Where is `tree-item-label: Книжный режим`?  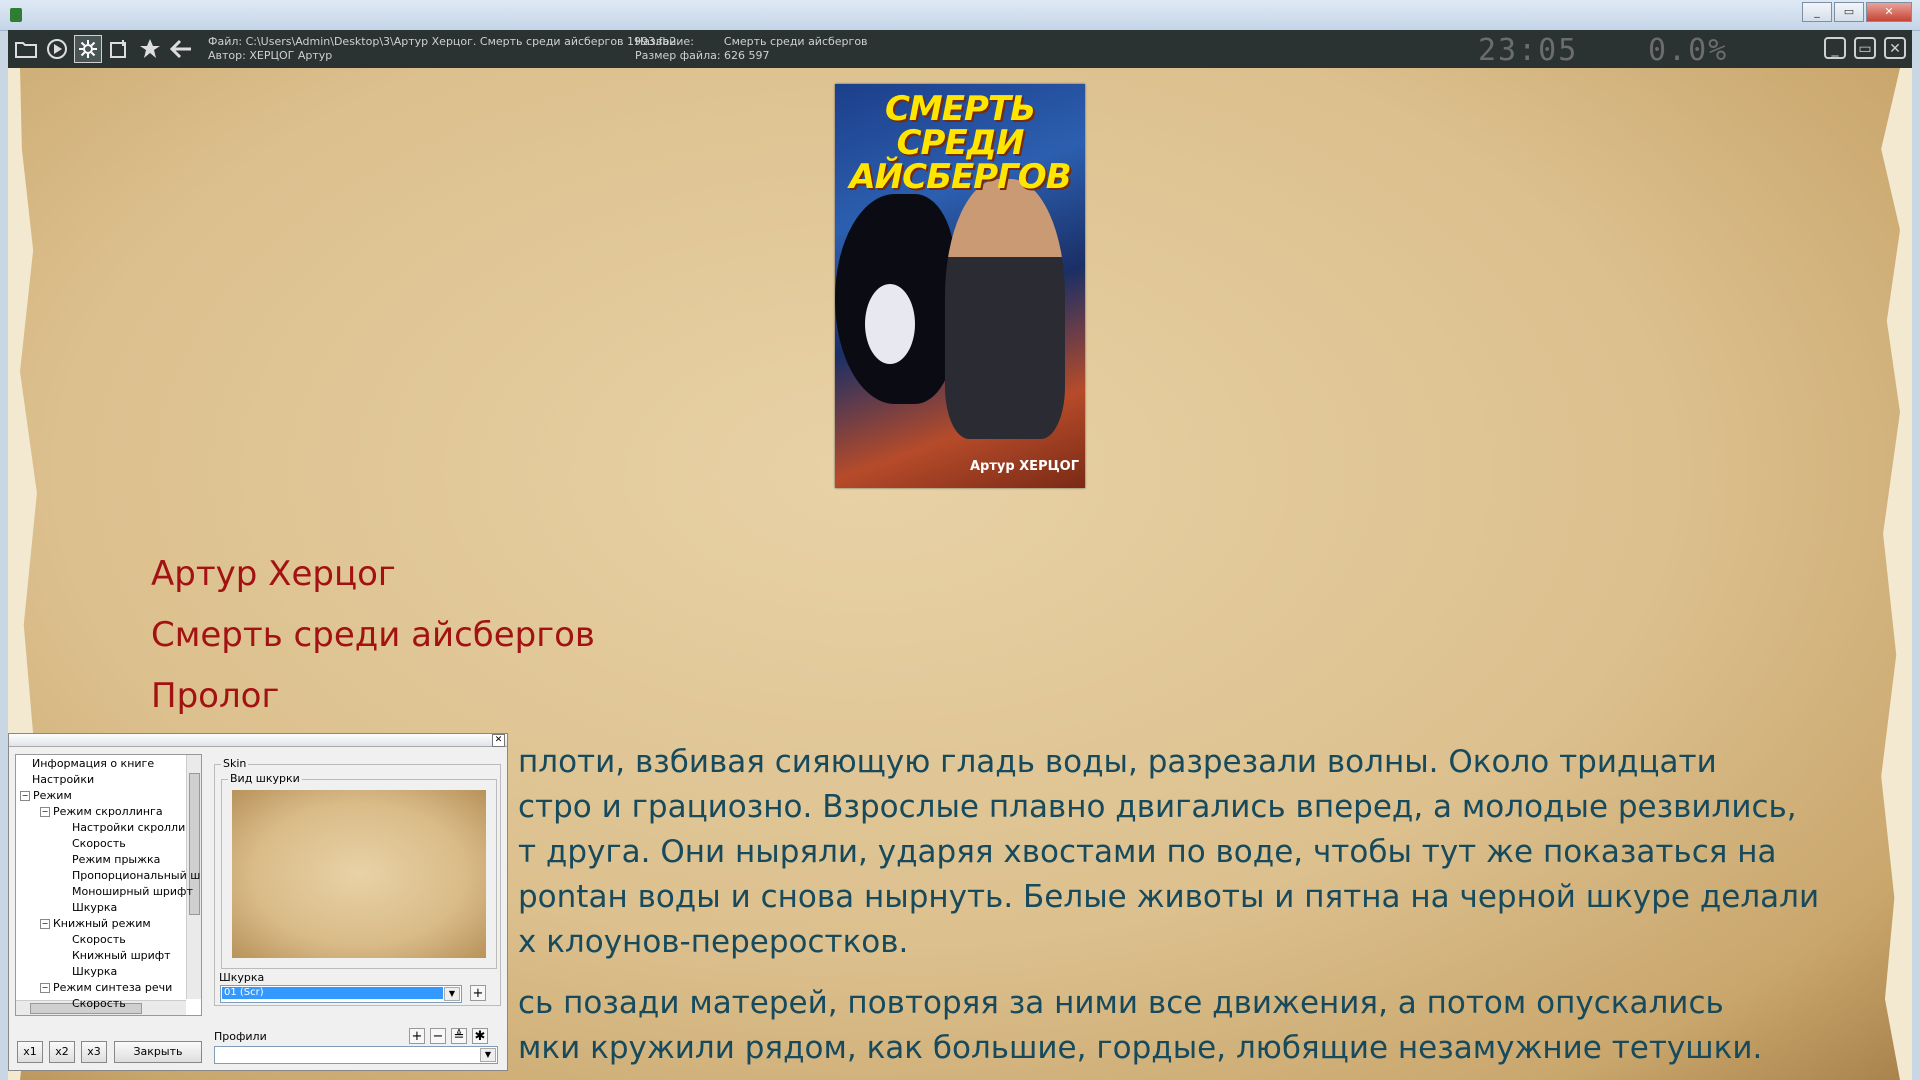
tree-item-label: Книжный режим is located at coordinates (102, 923).